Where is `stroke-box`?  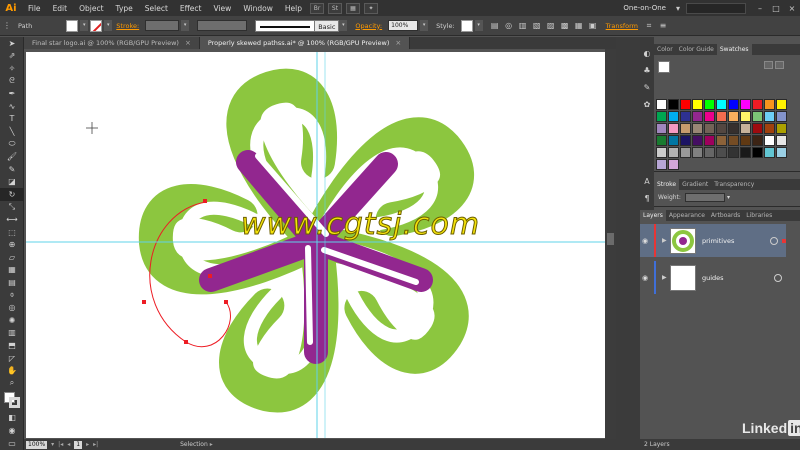
stroke-box is located at coordinates (14, 402).